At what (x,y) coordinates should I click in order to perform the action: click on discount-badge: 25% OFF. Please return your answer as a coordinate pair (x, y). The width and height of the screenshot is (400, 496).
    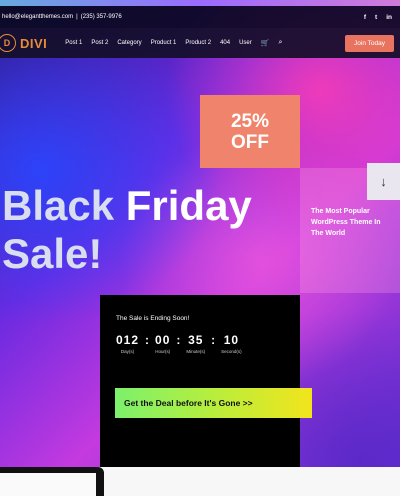
    Looking at the image, I should click on (250, 131).